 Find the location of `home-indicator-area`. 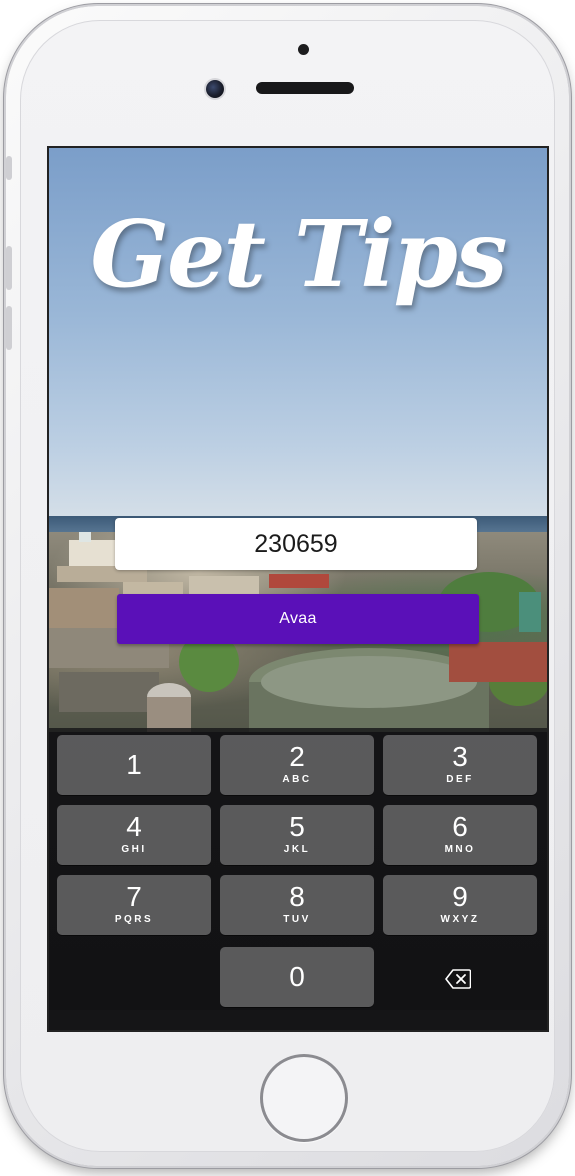

home-indicator-area is located at coordinates (298, 1020).